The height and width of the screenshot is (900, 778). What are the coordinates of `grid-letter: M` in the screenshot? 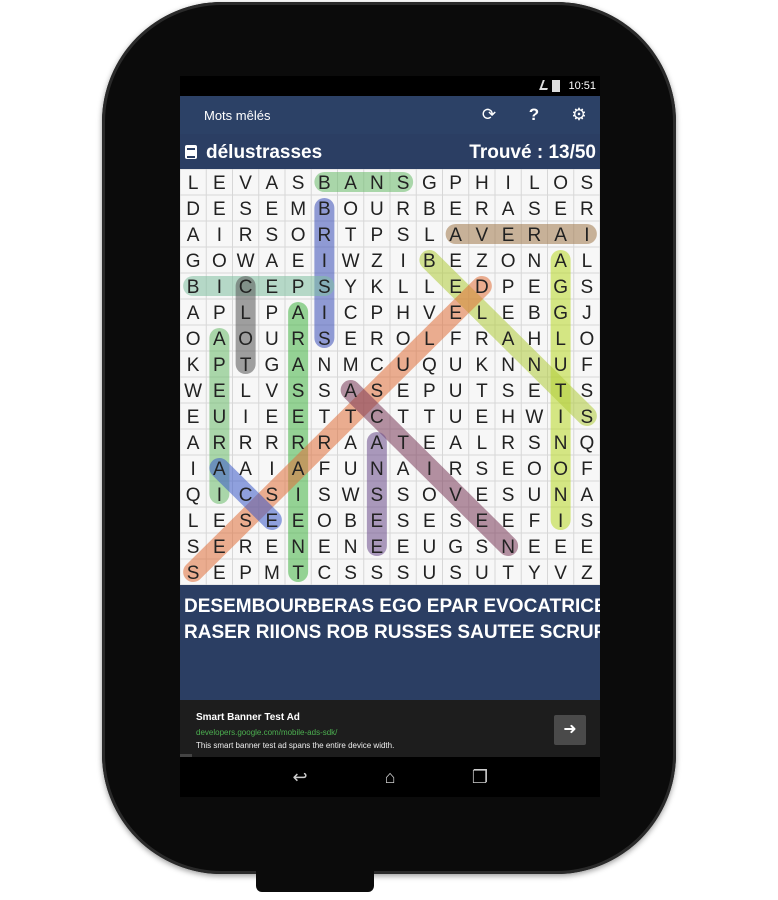 It's located at (272, 573).